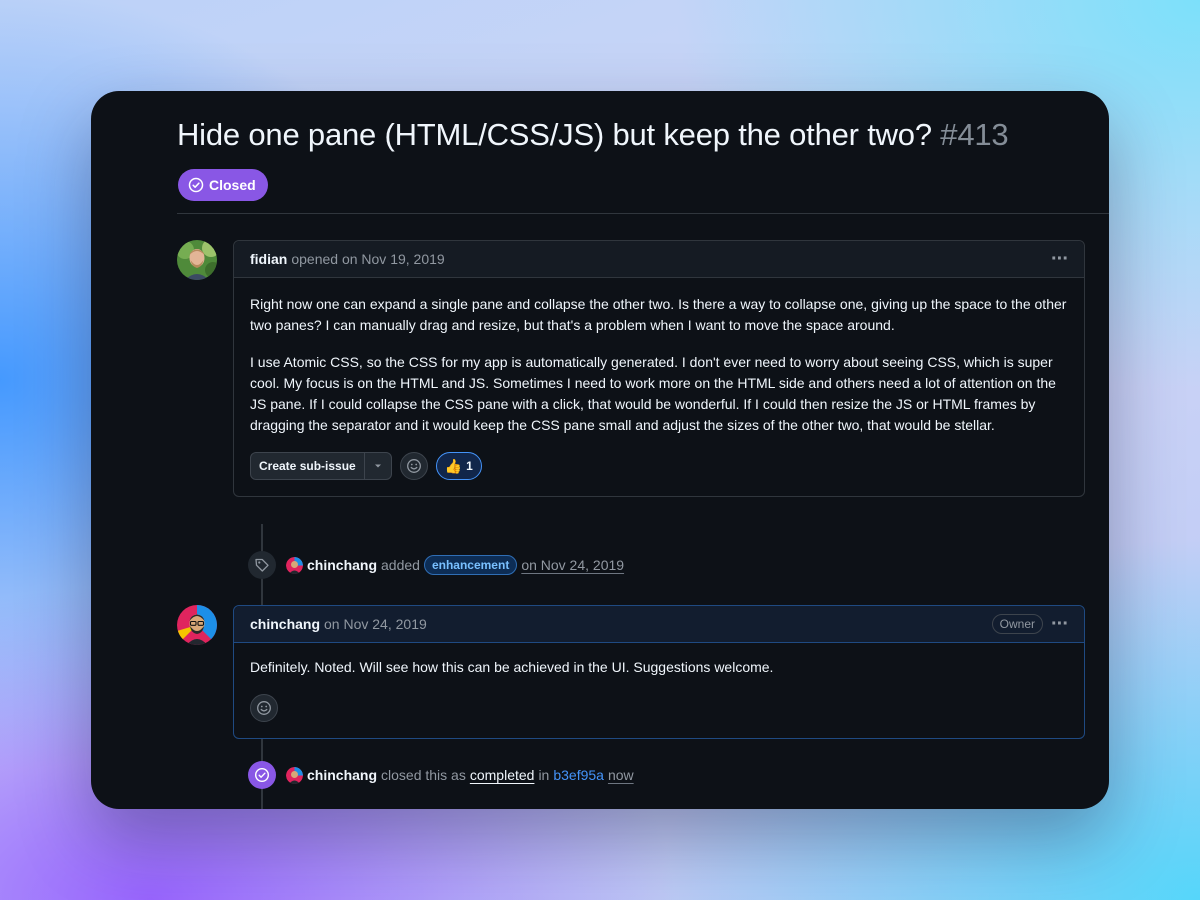  I want to click on comment-meta: opened on Nov 19, 2019, so click(367, 259).